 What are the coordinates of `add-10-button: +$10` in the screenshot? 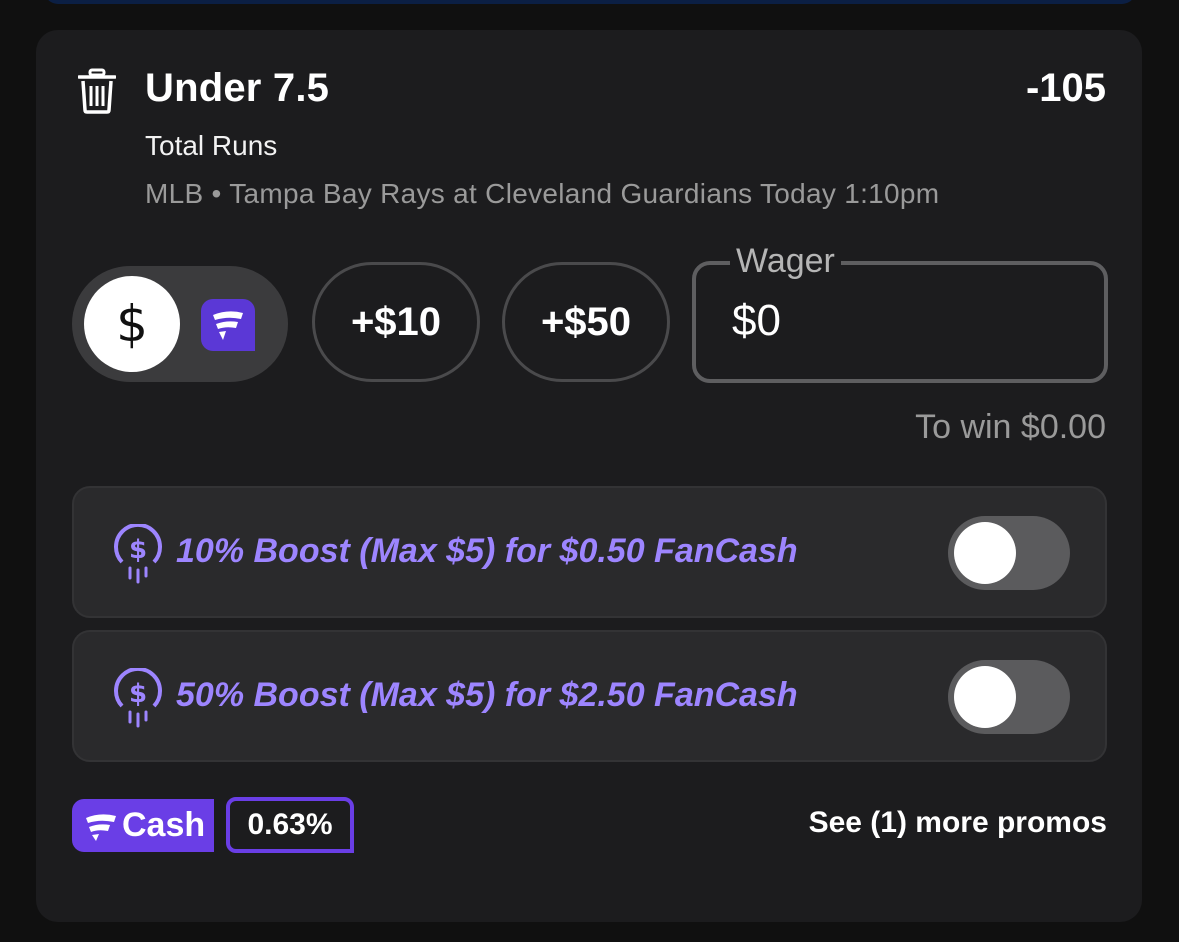 It's located at (396, 322).